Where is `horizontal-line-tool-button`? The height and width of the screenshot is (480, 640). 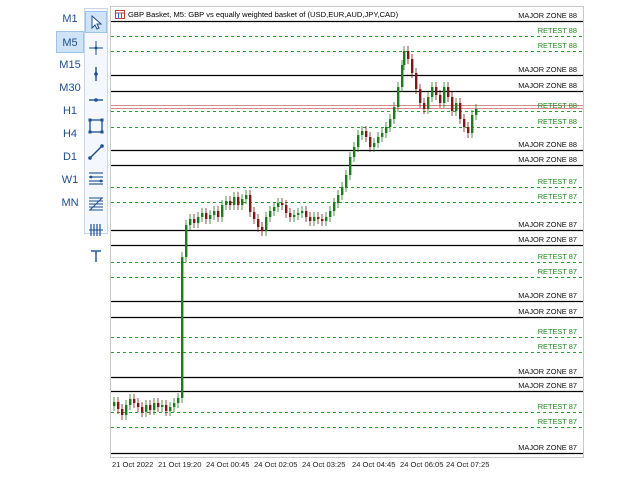 horizontal-line-tool-button is located at coordinates (96, 100).